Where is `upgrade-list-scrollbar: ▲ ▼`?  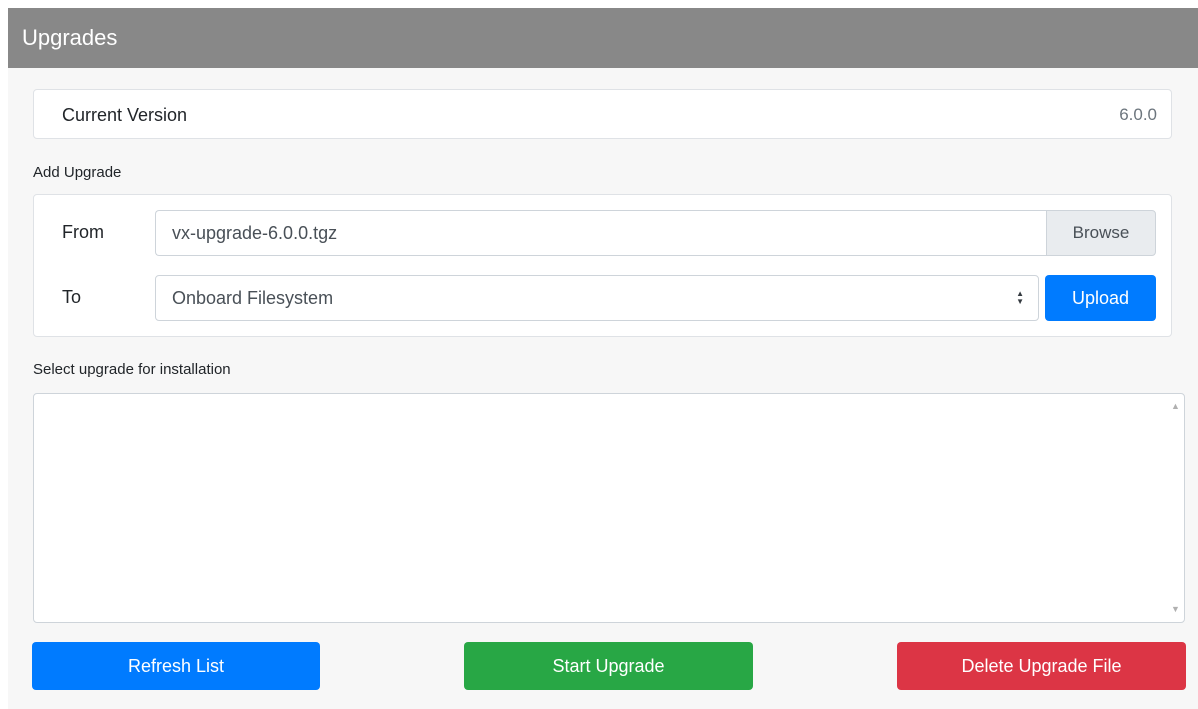
upgrade-list-scrollbar: ▲ ▼ is located at coordinates (1175, 508).